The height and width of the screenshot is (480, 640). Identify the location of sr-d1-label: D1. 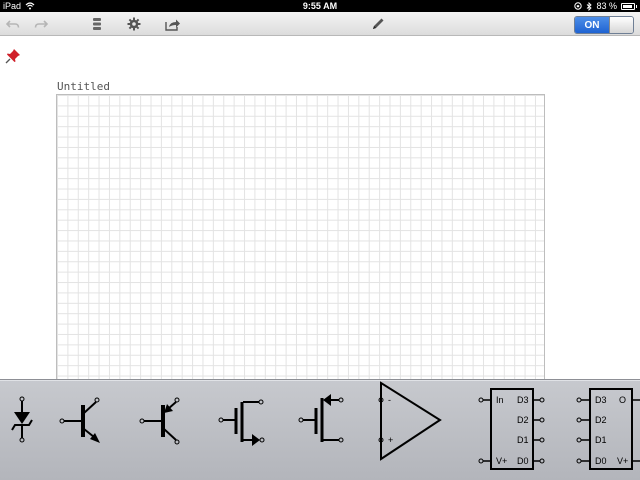
(523, 440).